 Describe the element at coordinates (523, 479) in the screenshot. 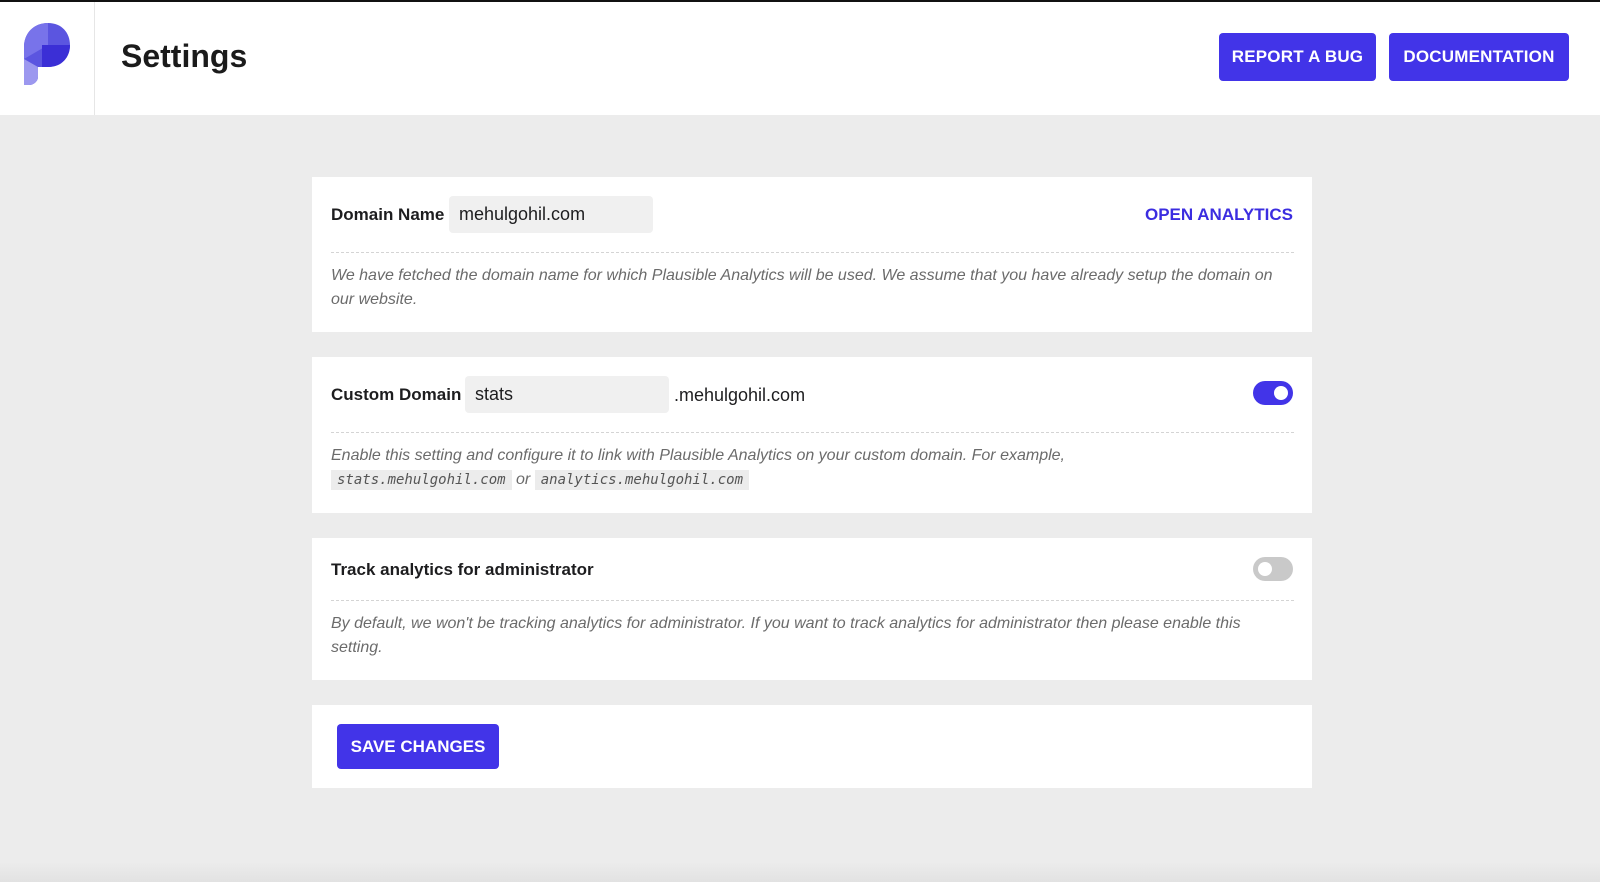

I see `or-text: or` at that location.